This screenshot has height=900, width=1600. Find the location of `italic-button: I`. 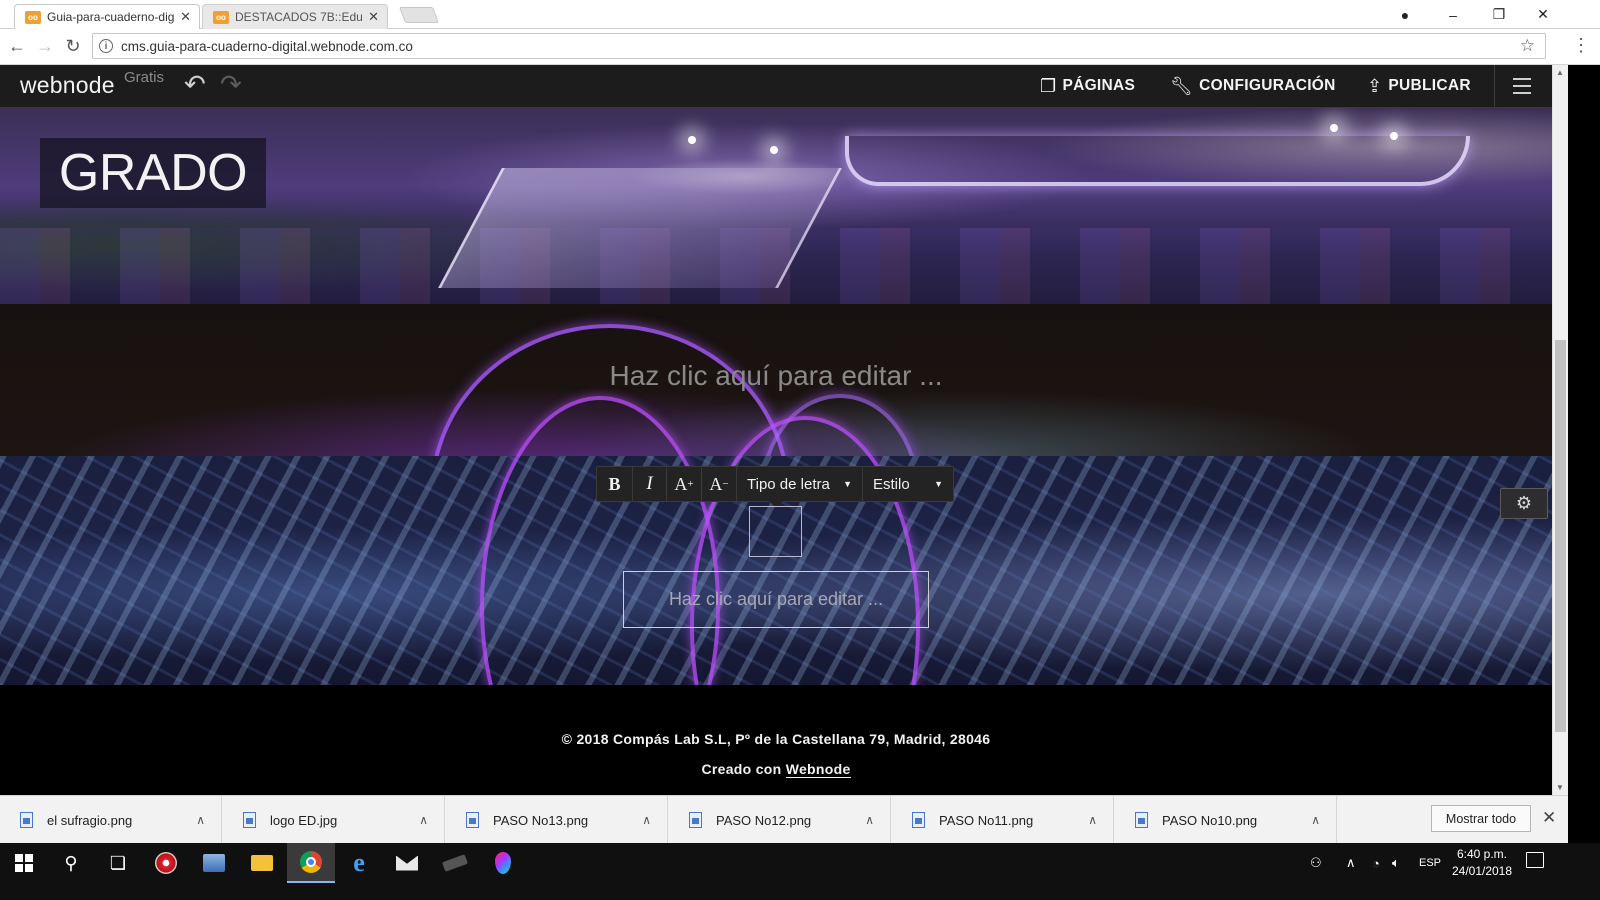

italic-button: I is located at coordinates (650, 484).